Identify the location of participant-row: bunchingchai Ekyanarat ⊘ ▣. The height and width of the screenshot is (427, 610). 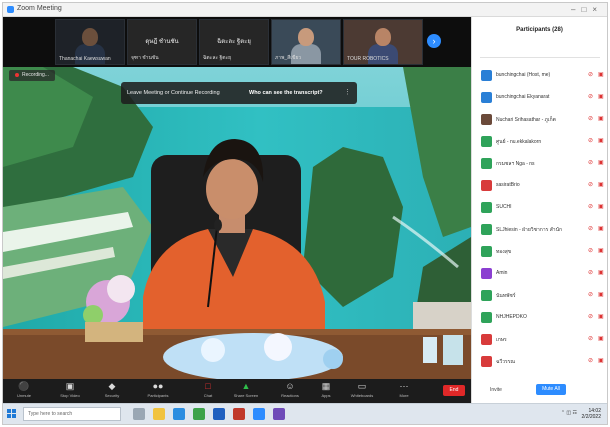
(542, 98).